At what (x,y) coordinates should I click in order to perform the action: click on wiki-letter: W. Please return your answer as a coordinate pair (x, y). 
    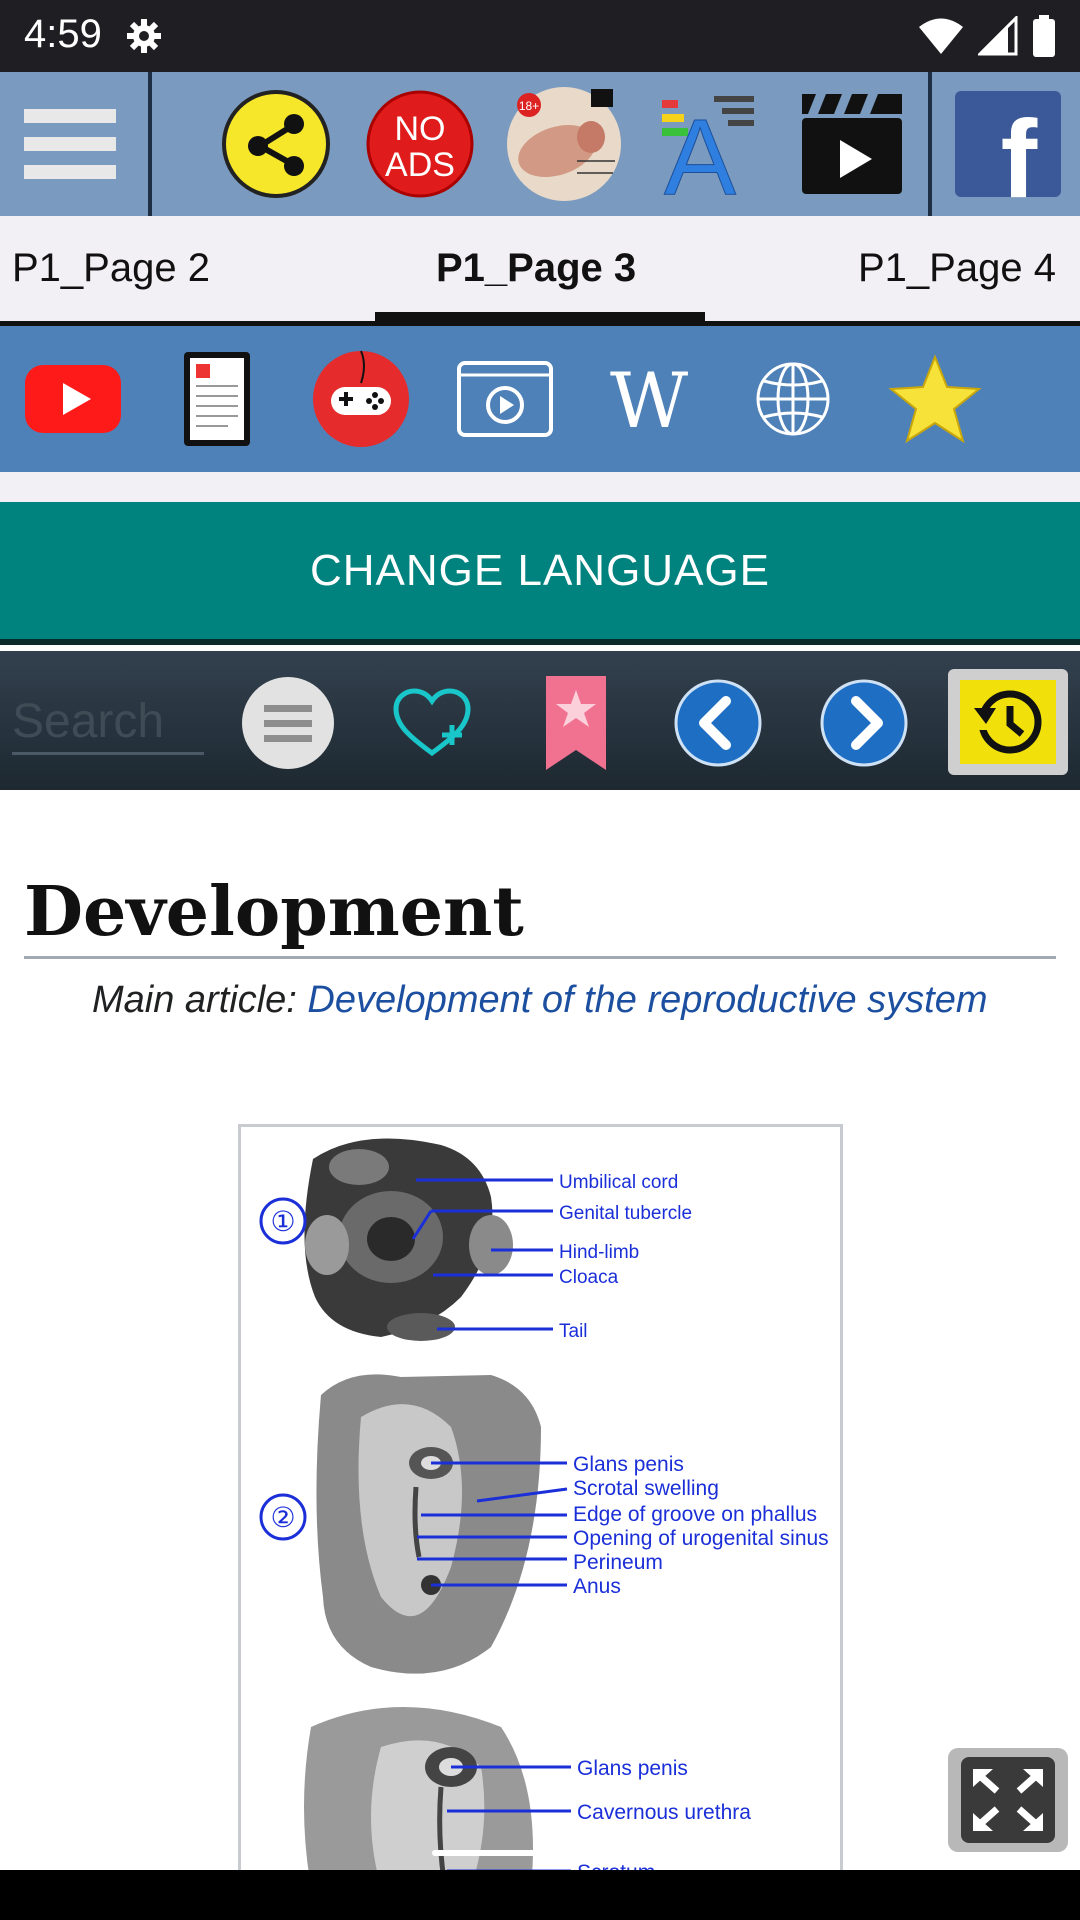
    Looking at the image, I should click on (649, 399).